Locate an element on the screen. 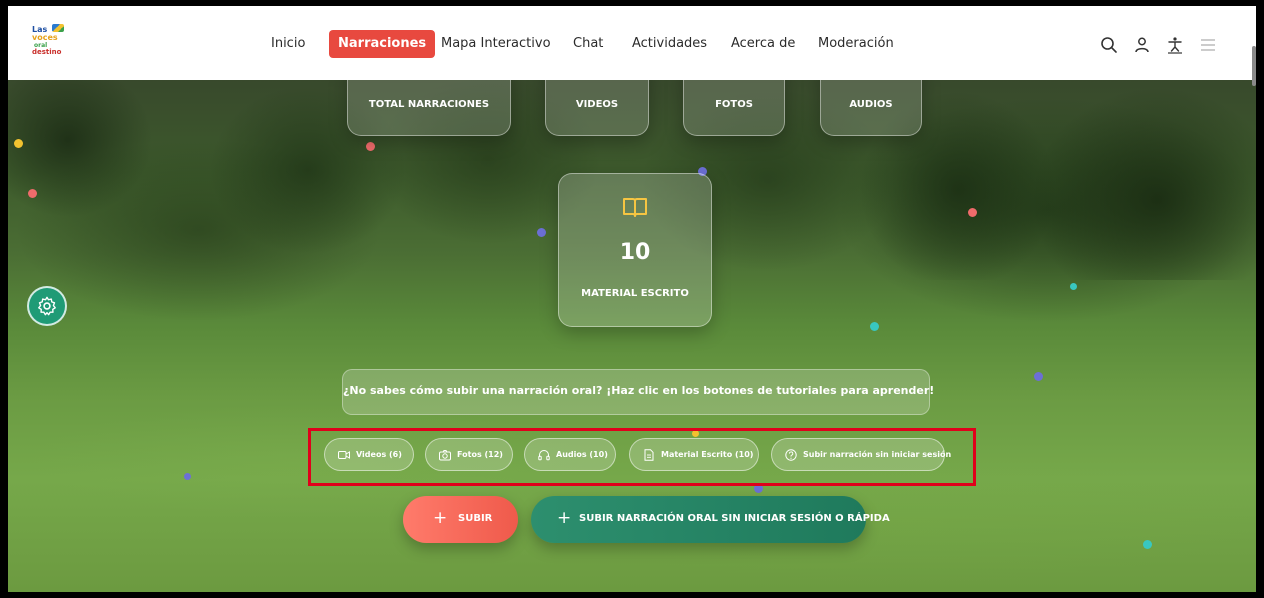 This screenshot has width=1264, height=598. logo-text-4: destino is located at coordinates (47, 52).